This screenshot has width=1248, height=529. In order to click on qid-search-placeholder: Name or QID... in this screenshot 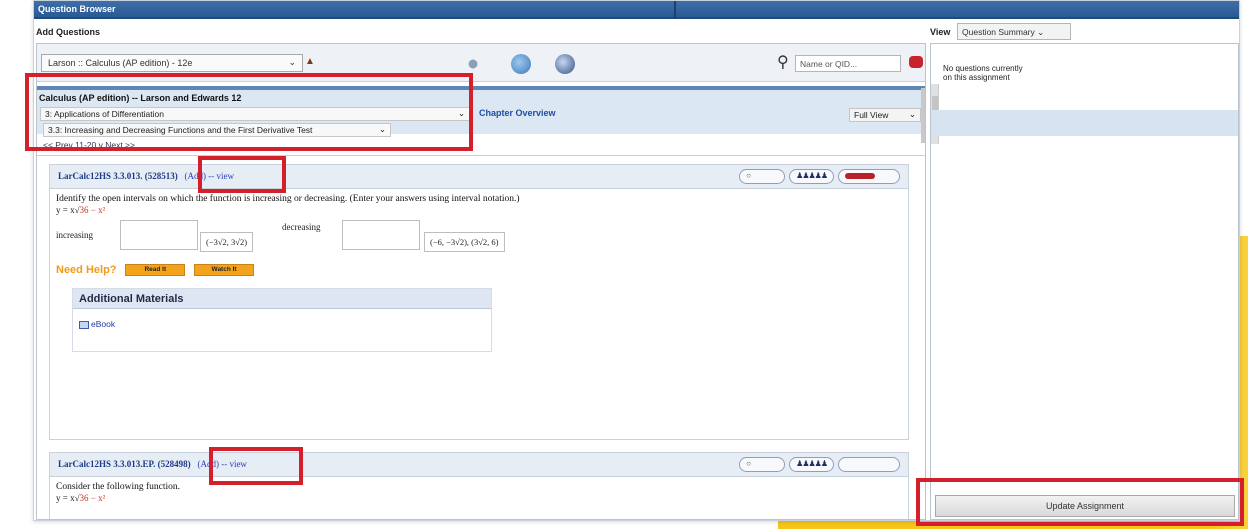, I will do `click(829, 64)`.